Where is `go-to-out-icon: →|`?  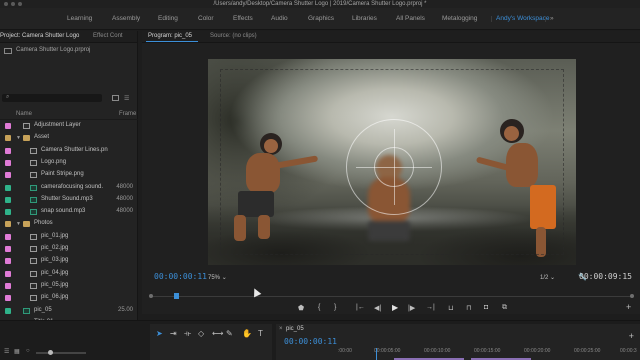 go-to-out-icon: →| is located at coordinates (430, 307).